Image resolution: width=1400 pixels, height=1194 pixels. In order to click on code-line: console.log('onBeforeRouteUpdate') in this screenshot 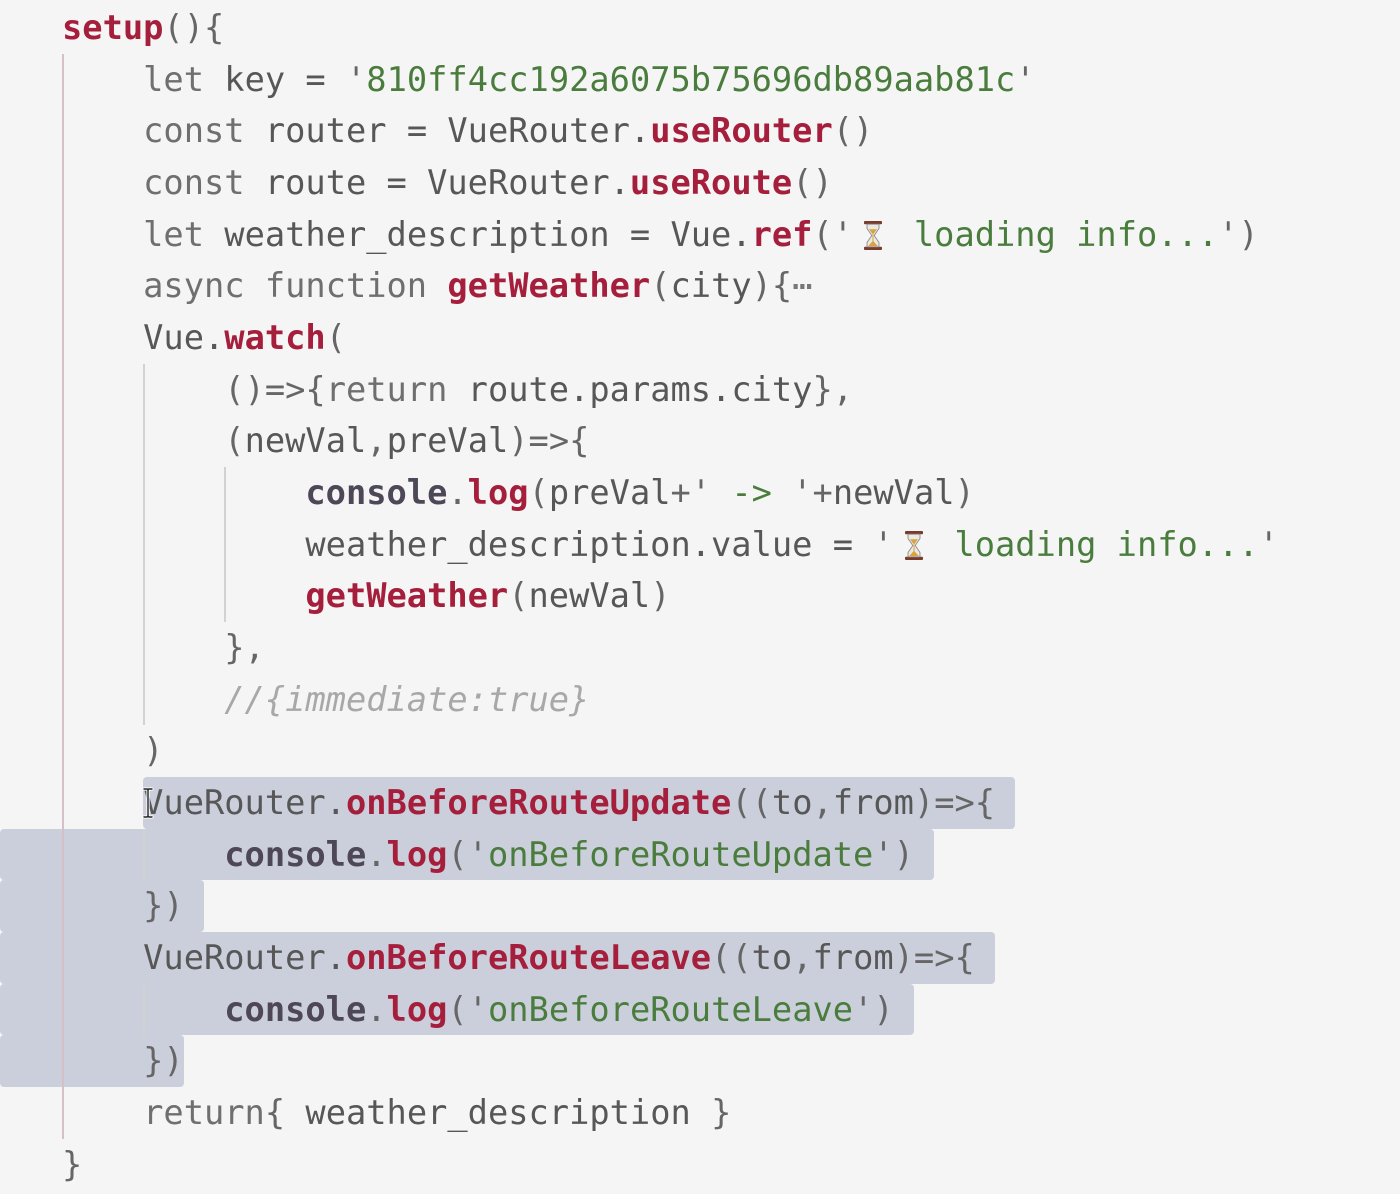, I will do `click(700, 854)`.